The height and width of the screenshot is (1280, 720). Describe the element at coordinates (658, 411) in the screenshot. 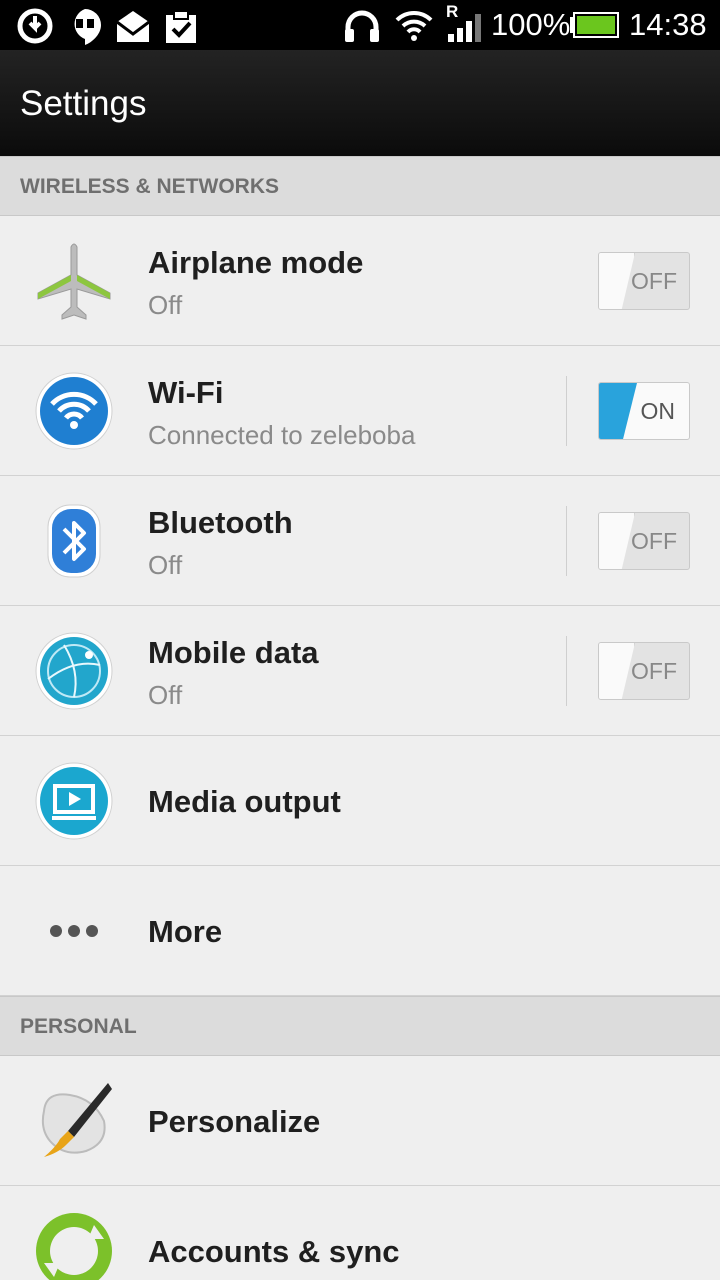

I see `toggle-state: ON` at that location.